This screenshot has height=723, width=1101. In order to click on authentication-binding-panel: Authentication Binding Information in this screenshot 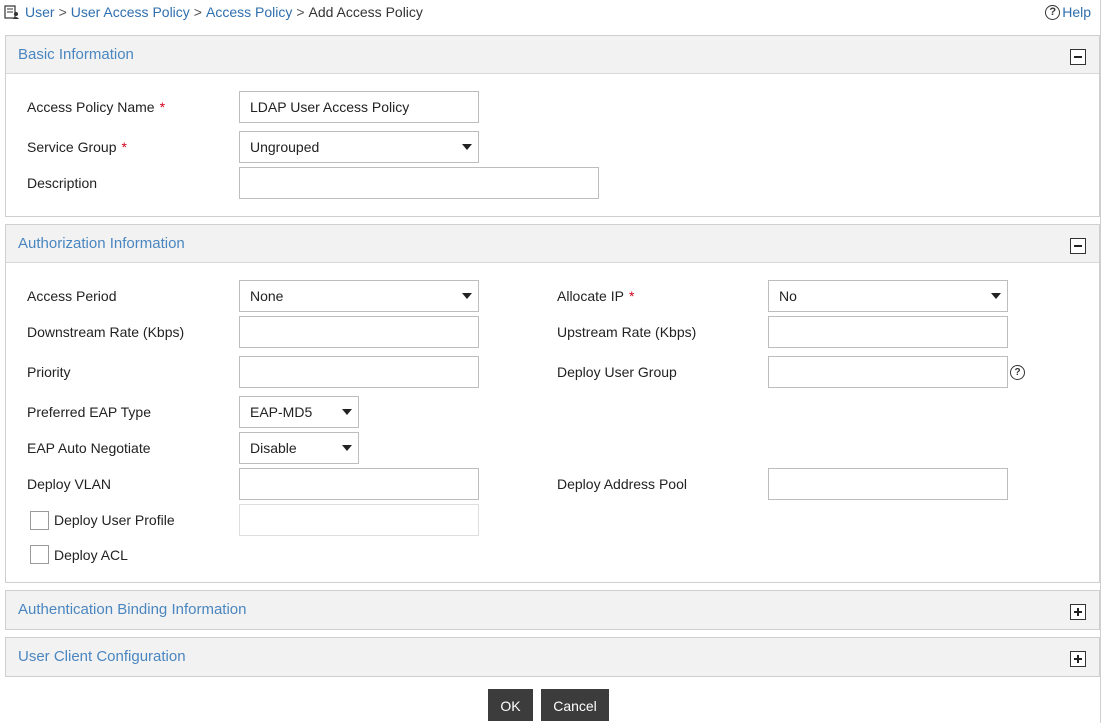, I will do `click(552, 610)`.